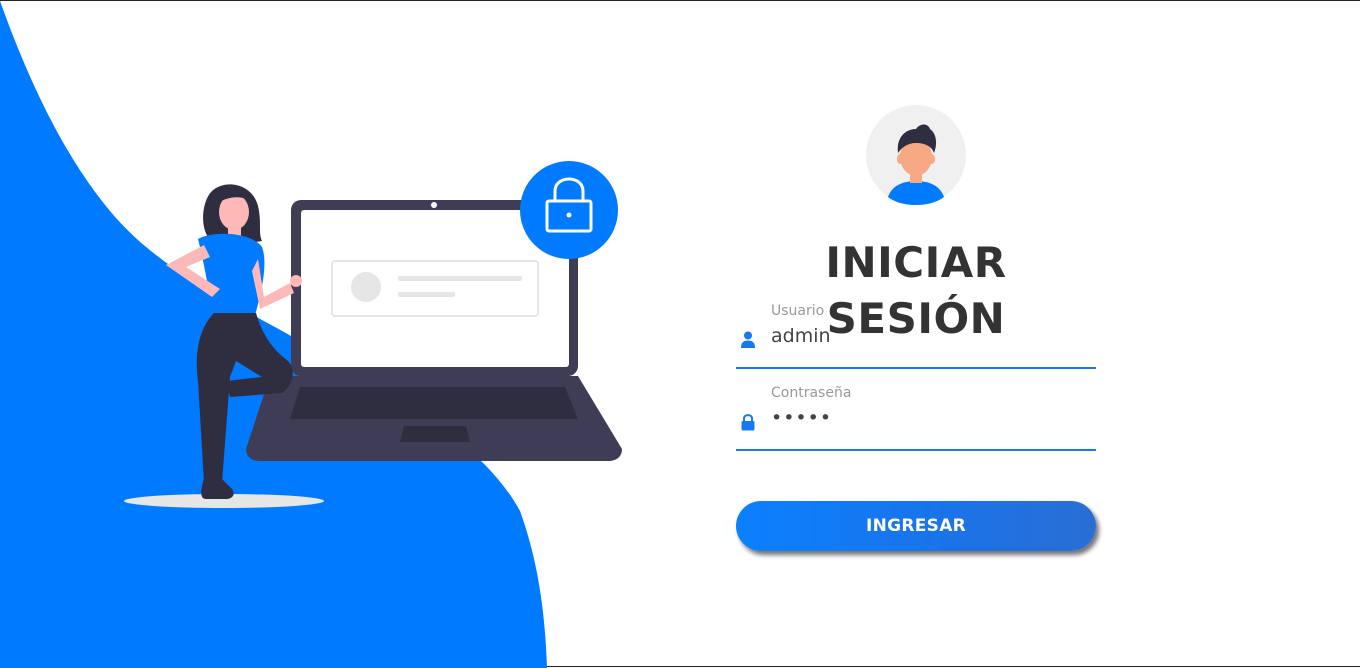  What do you see at coordinates (748, 339) in the screenshot?
I see `user-icon` at bounding box center [748, 339].